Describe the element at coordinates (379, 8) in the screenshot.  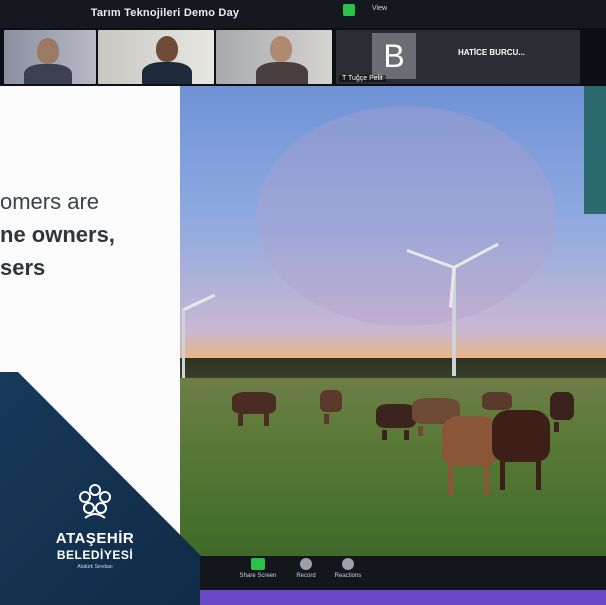
I see `view-button: View` at that location.